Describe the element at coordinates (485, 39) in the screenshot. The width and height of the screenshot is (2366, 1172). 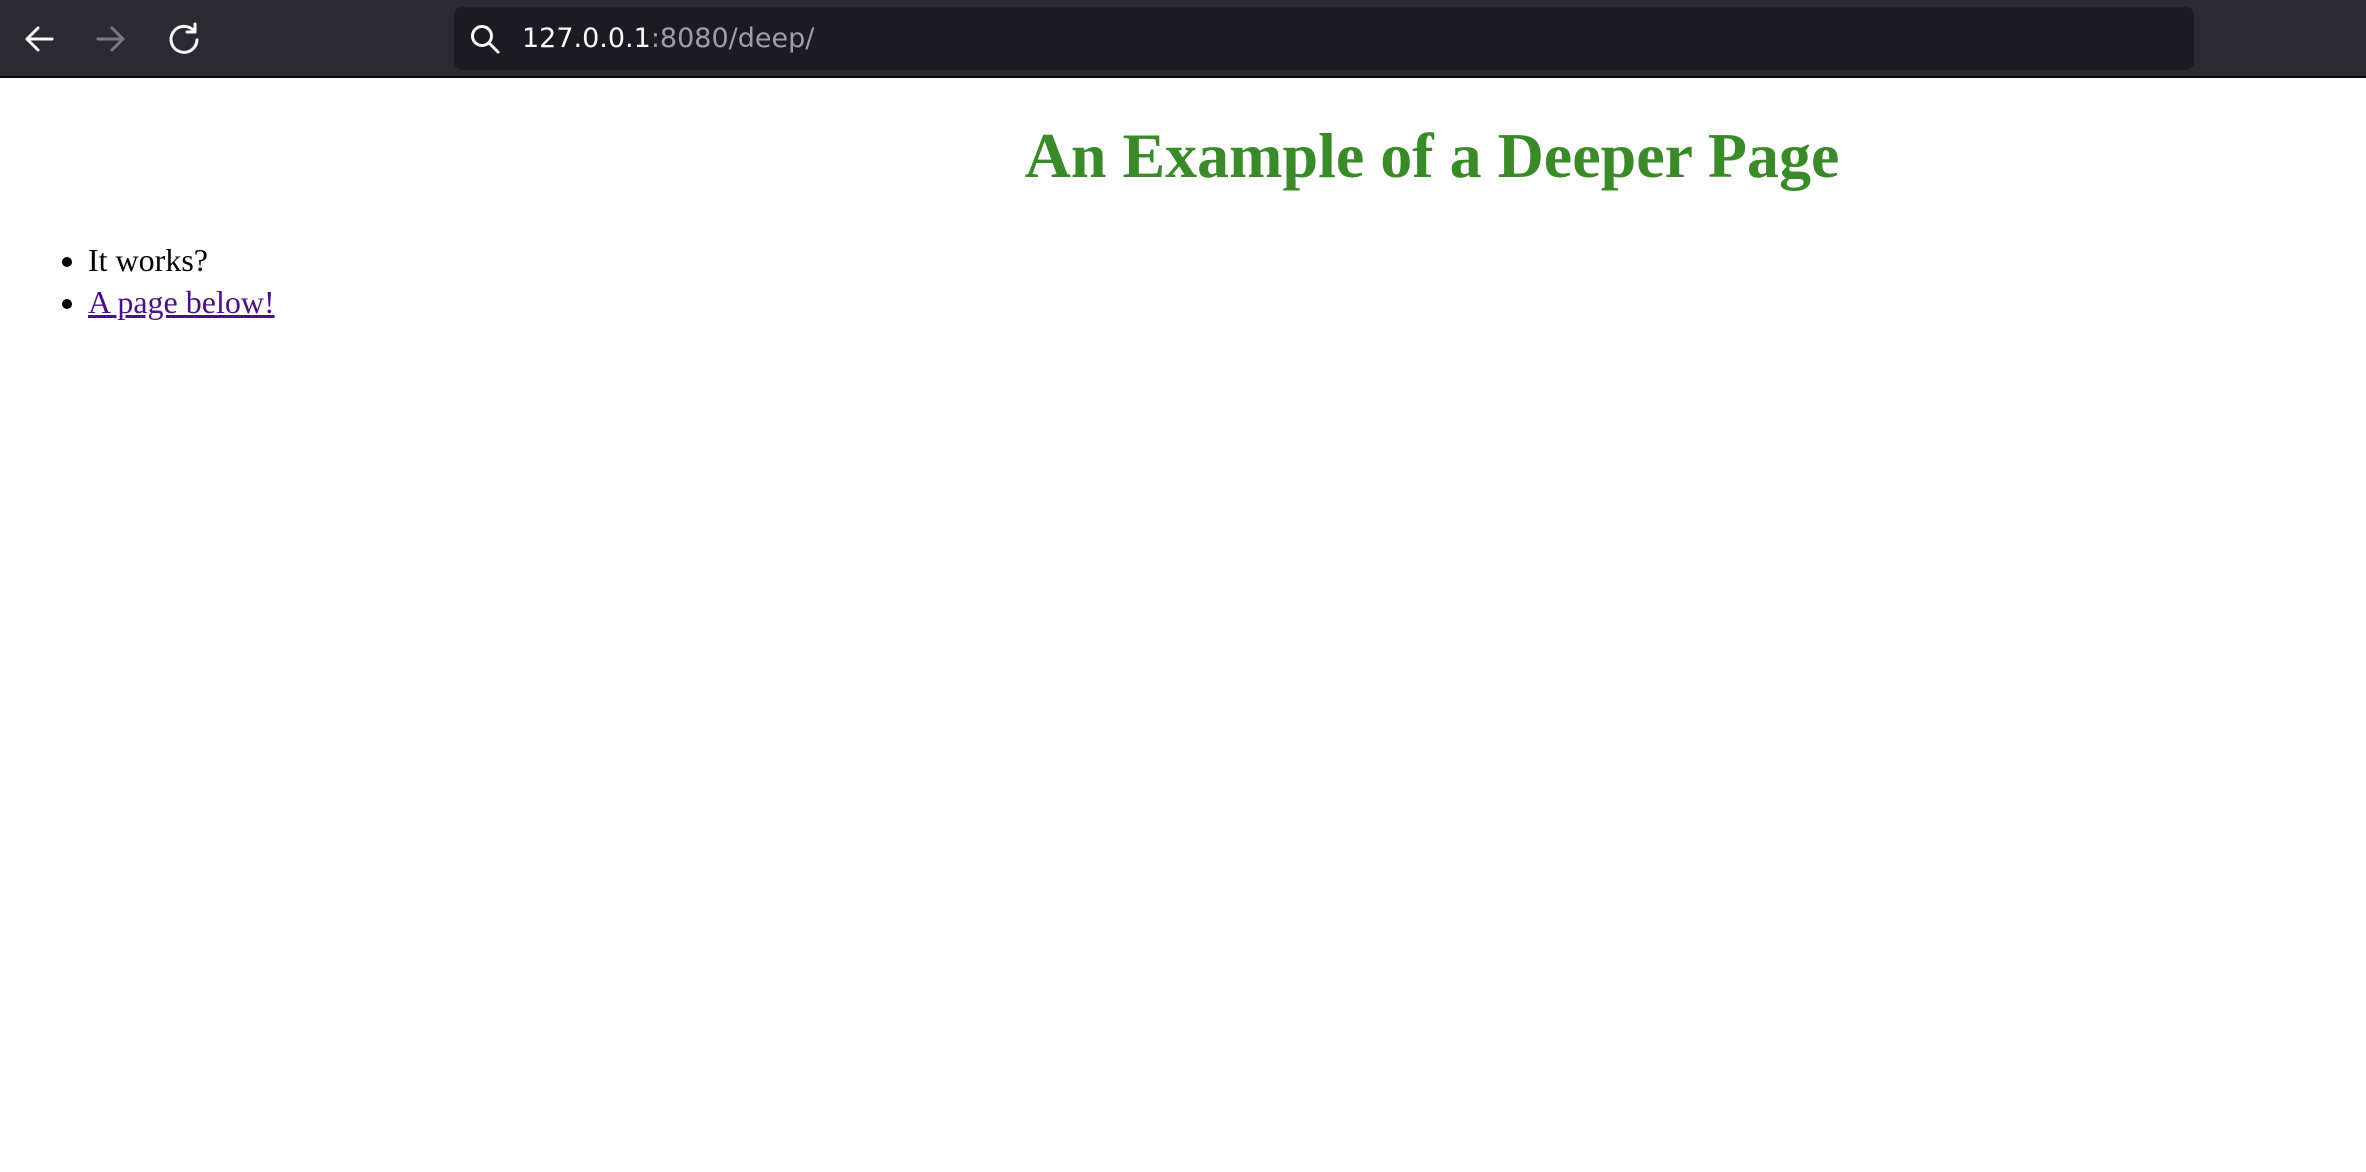
I see `search-icon` at that location.